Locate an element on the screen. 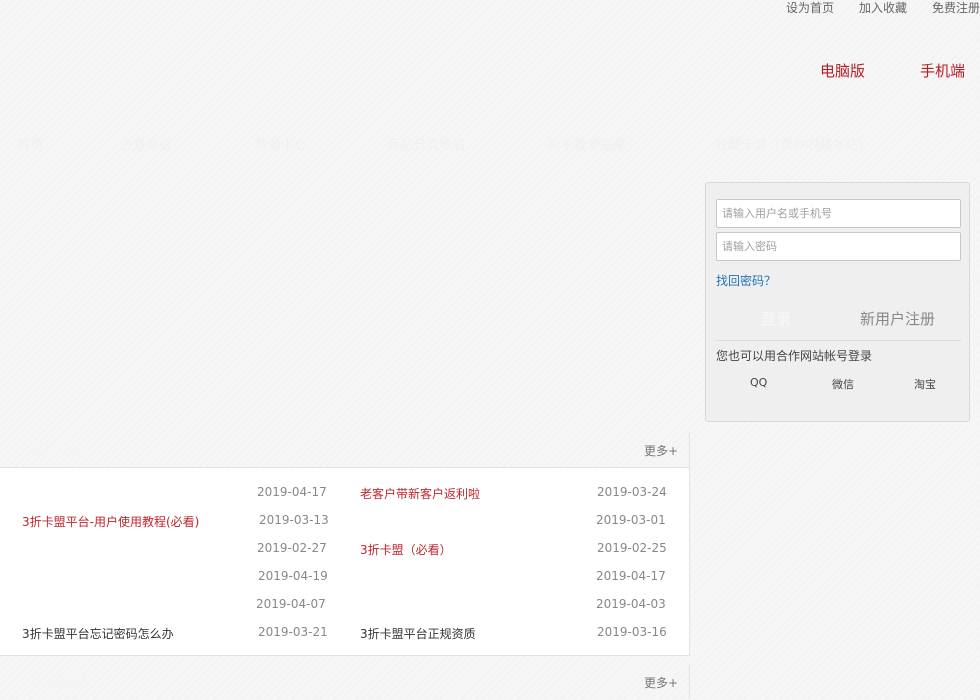 The height and width of the screenshot is (700, 980). news-left-title: 3折卡盟平台-用户使用教程(必看) is located at coordinates (110, 521).